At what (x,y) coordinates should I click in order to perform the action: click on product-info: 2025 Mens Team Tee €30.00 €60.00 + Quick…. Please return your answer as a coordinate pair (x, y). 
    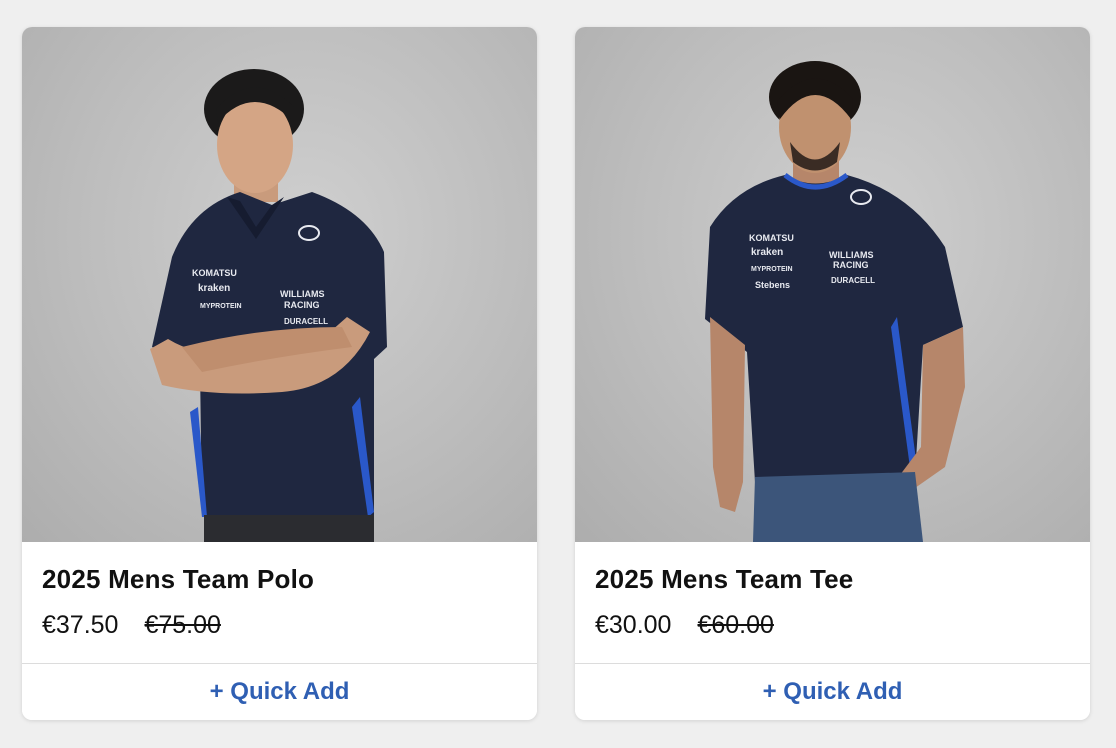
    Looking at the image, I should click on (832, 631).